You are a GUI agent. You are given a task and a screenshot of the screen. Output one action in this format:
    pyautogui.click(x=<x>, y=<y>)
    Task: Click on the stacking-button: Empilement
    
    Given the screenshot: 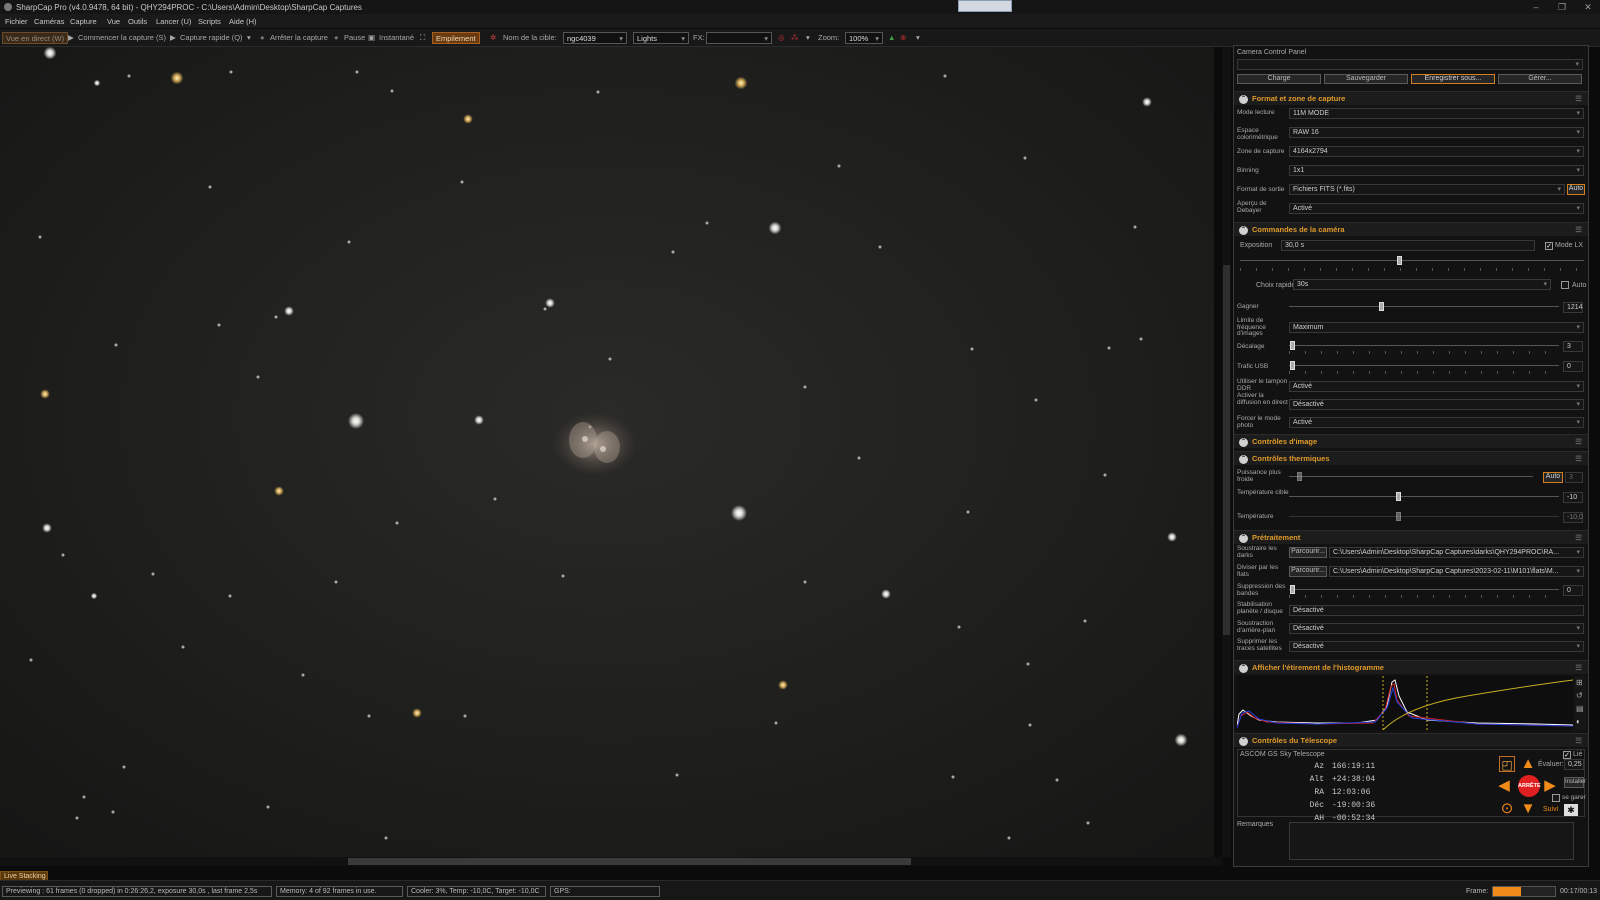 What is the action you would take?
    pyautogui.click(x=456, y=38)
    